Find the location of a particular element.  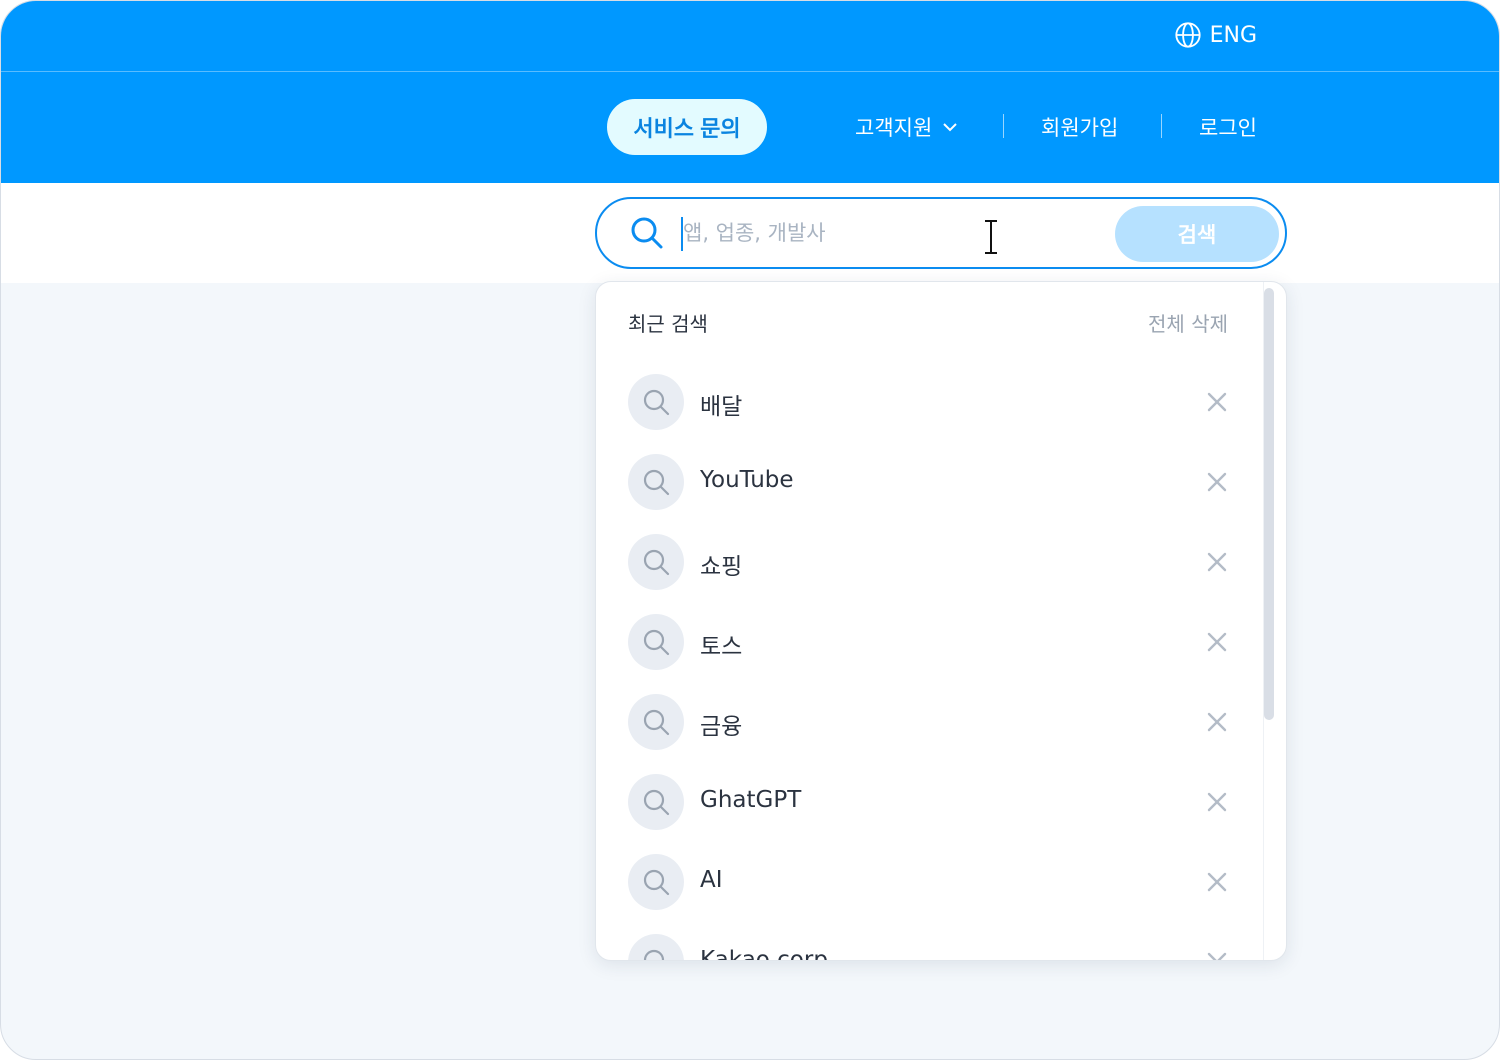

nav-support-label: 고객지원 is located at coordinates (894, 128).